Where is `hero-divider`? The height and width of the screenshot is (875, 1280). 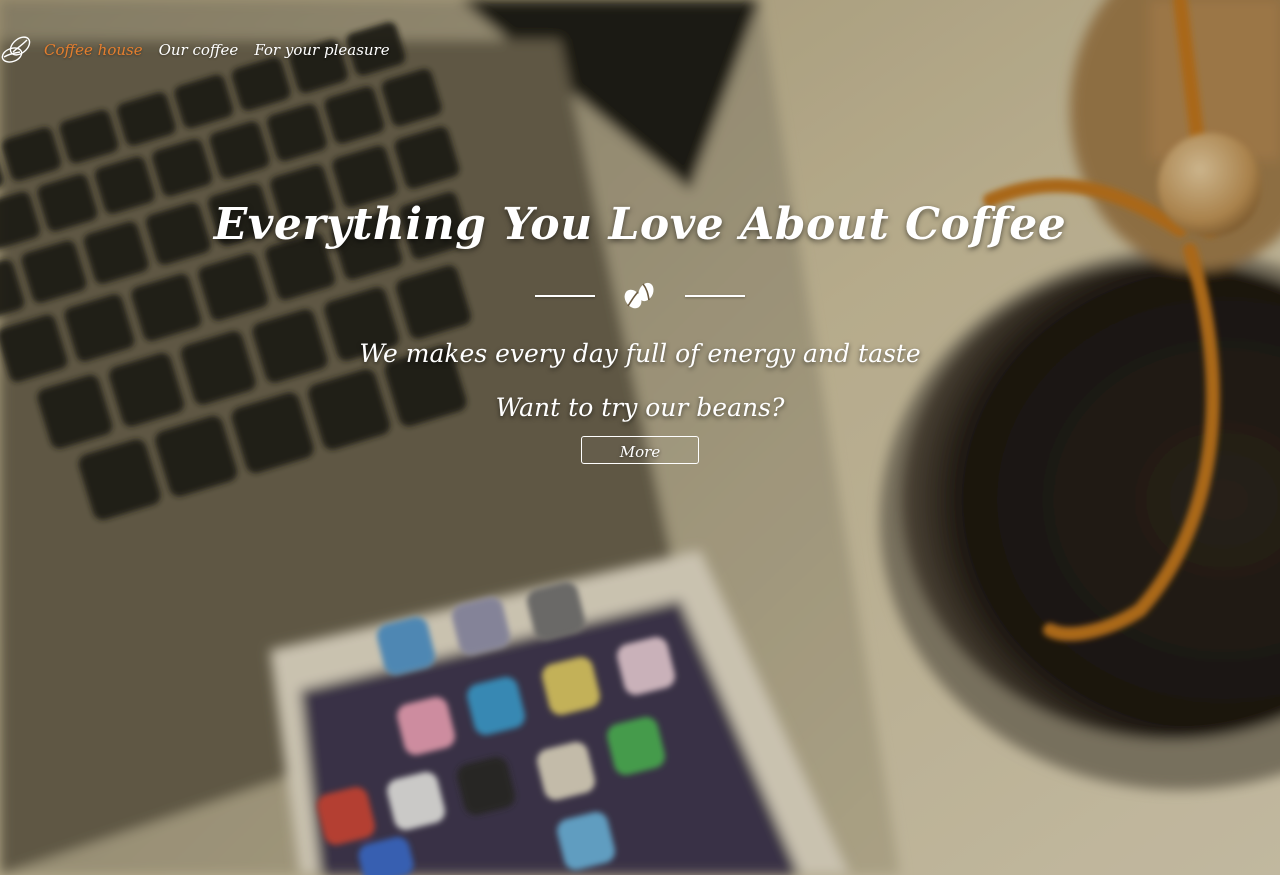
hero-divider is located at coordinates (640, 296).